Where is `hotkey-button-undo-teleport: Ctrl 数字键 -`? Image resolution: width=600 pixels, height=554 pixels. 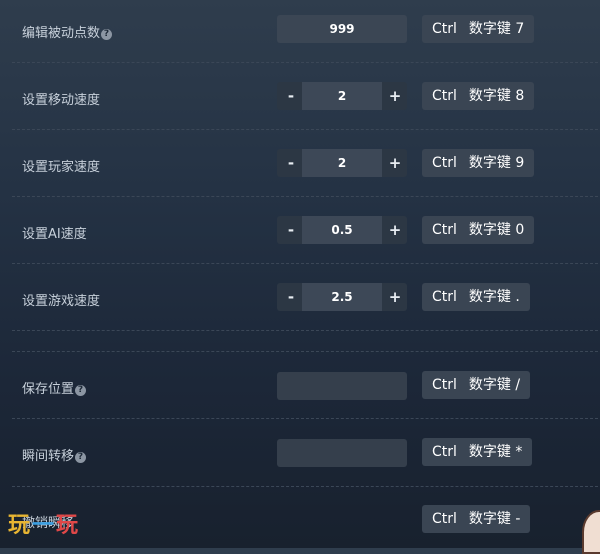
hotkey-button-undo-teleport: Ctrl 数字键 - is located at coordinates (476, 519).